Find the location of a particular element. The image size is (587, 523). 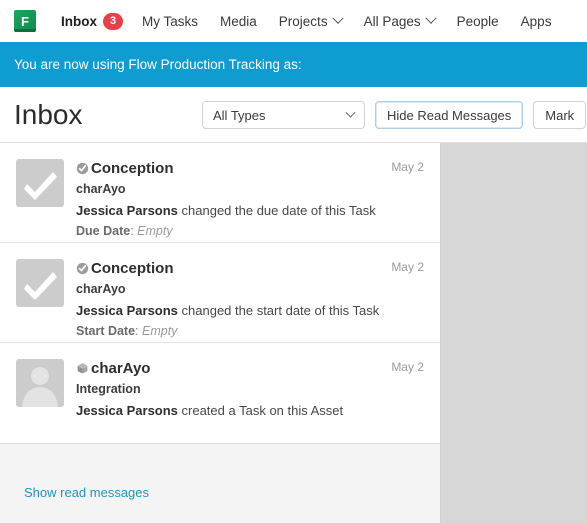

header-controls: All Types Hide Read Messages Mark is located at coordinates (394, 115).